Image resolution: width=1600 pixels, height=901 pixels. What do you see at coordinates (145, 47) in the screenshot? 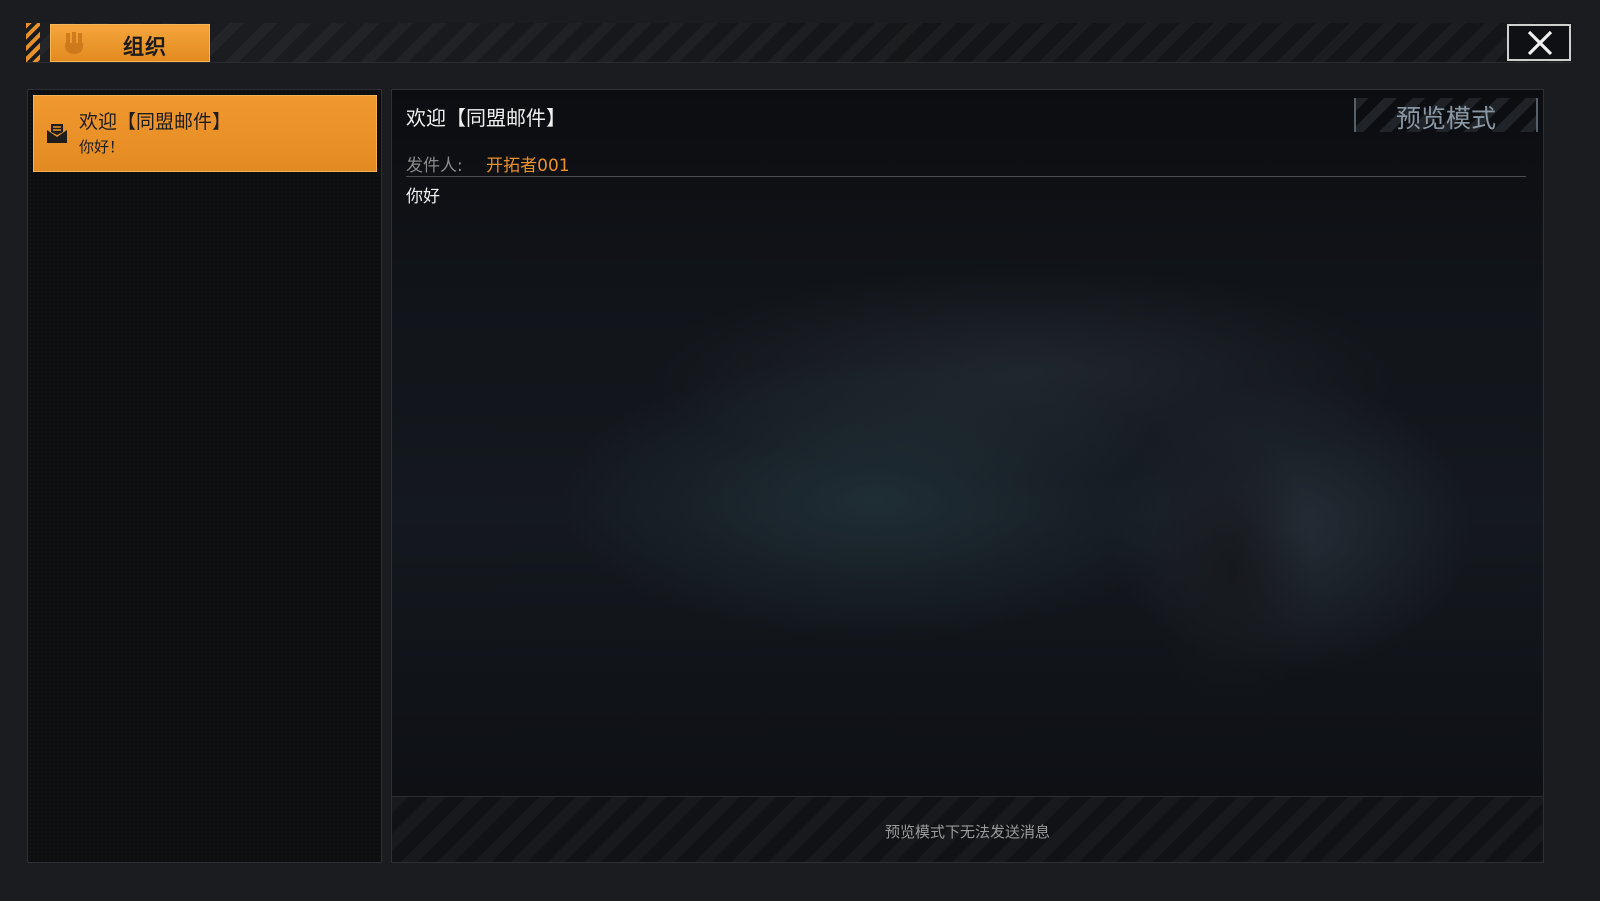
I see `tab-label: 组织` at bounding box center [145, 47].